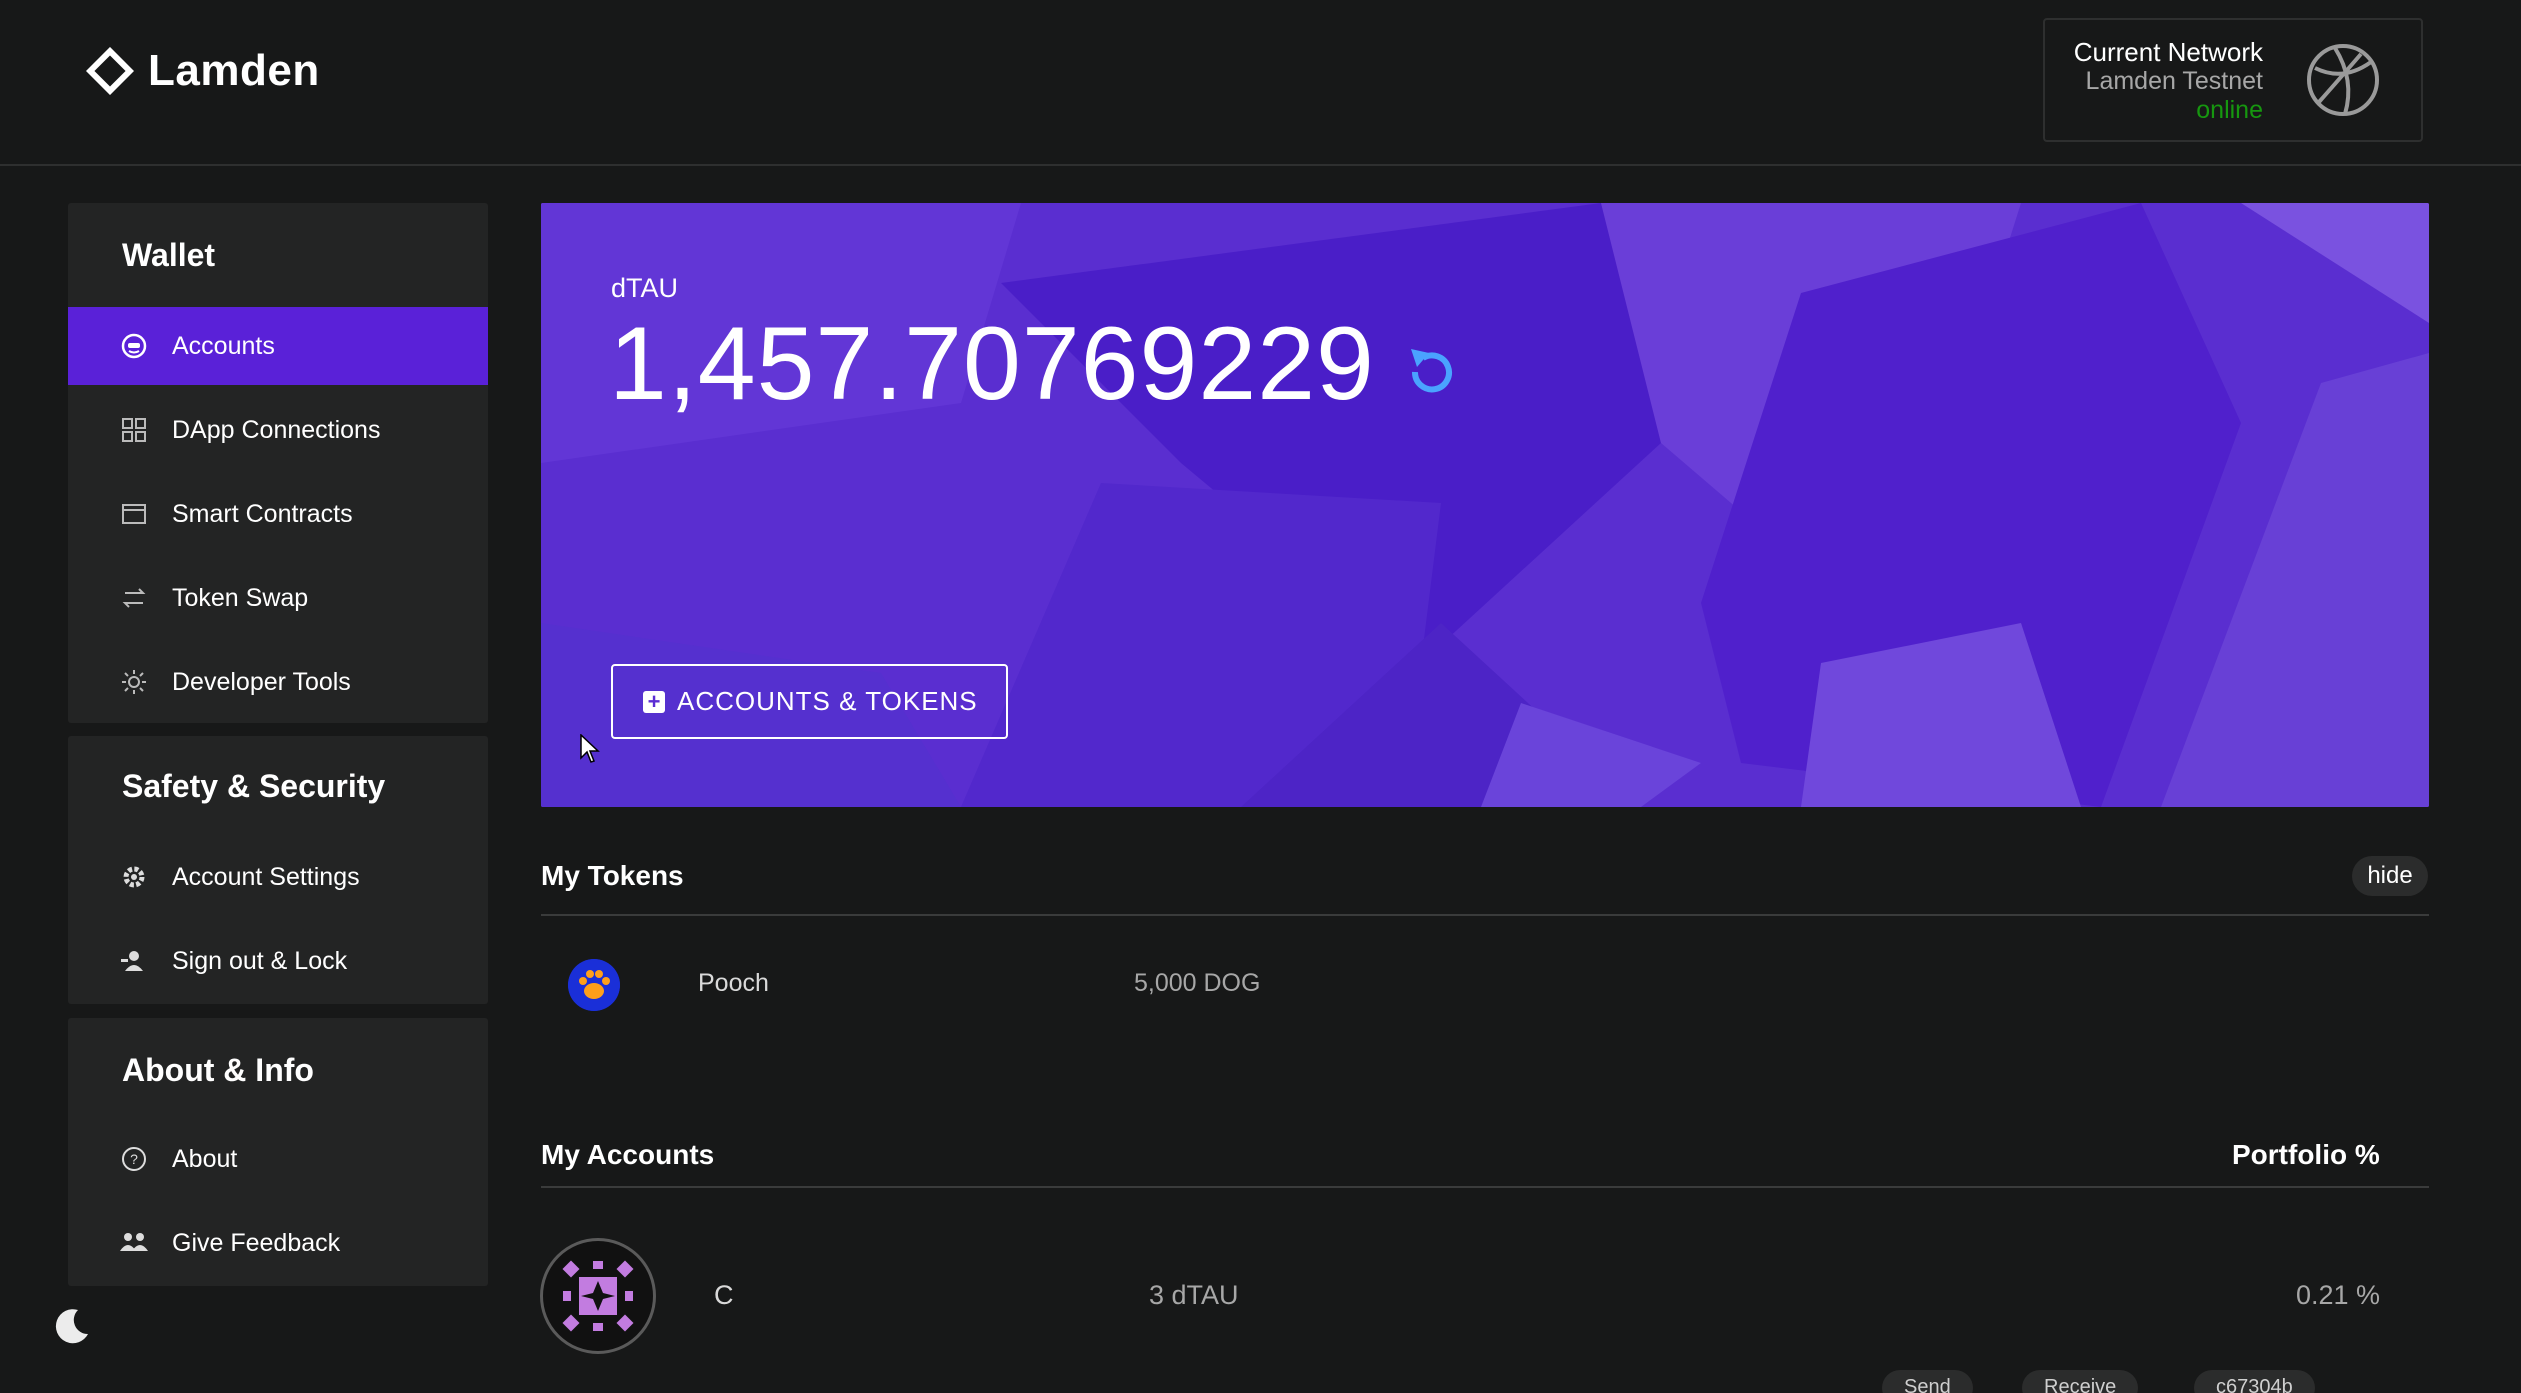 The image size is (2521, 1393). What do you see at coordinates (2254, 1381) in the screenshot?
I see `address-copy-button: c67304b` at bounding box center [2254, 1381].